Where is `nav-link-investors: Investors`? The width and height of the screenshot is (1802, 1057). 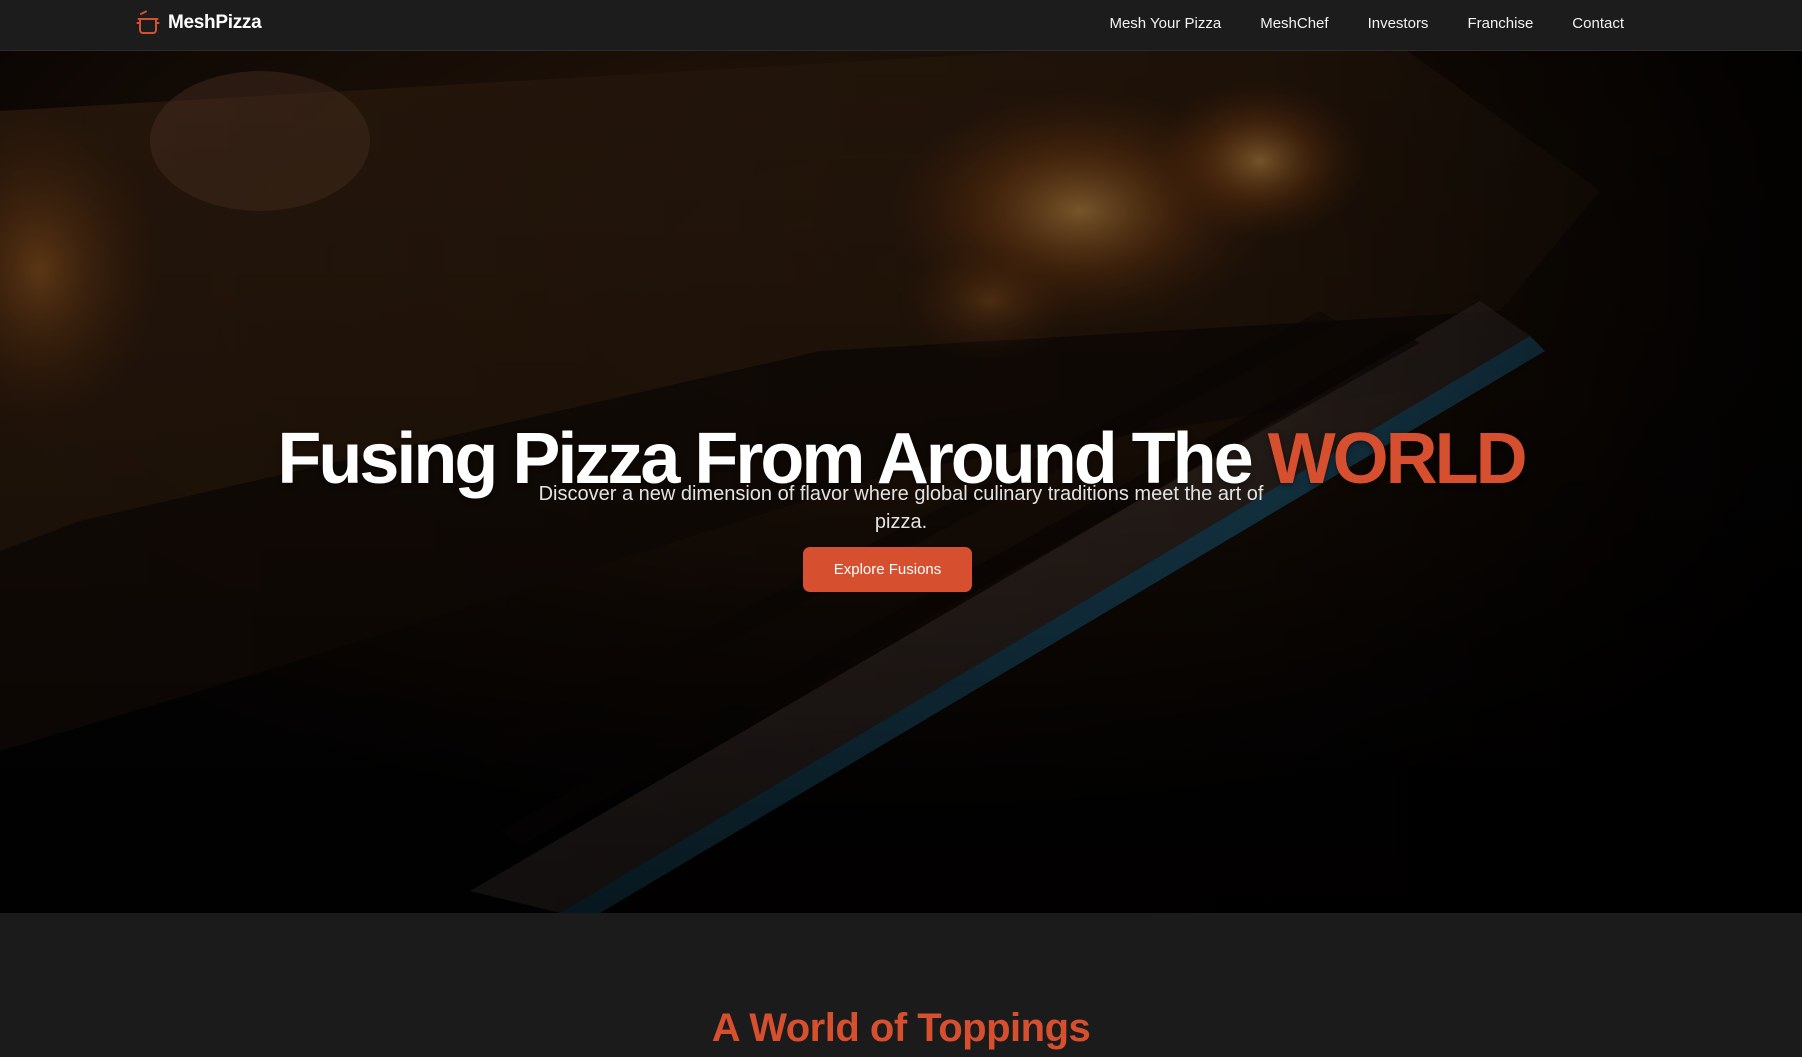
nav-link-investors: Investors is located at coordinates (1398, 23).